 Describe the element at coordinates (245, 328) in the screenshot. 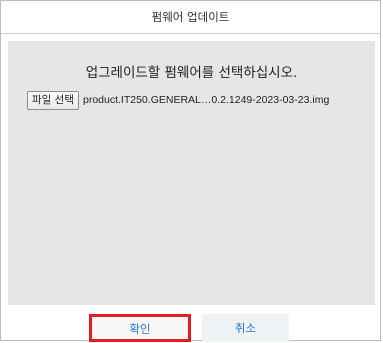

I see `cancel-button: 취소` at that location.